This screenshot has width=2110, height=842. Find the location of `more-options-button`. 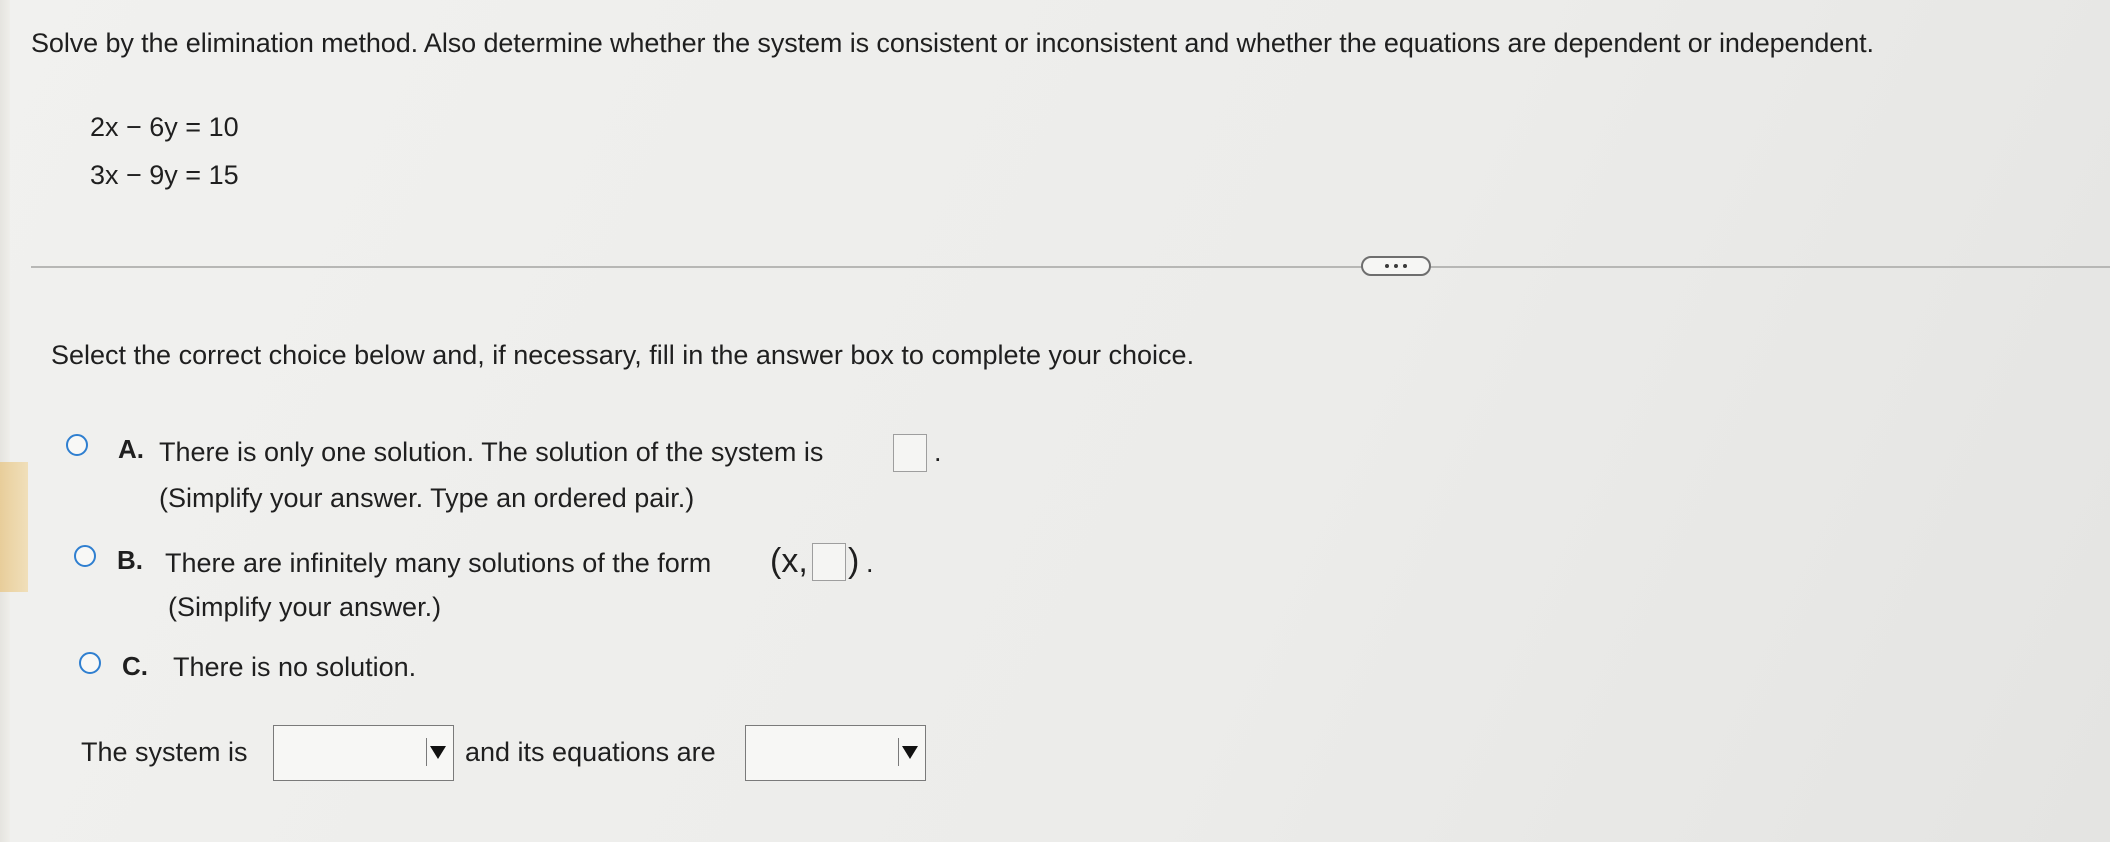

more-options-button is located at coordinates (1396, 266).